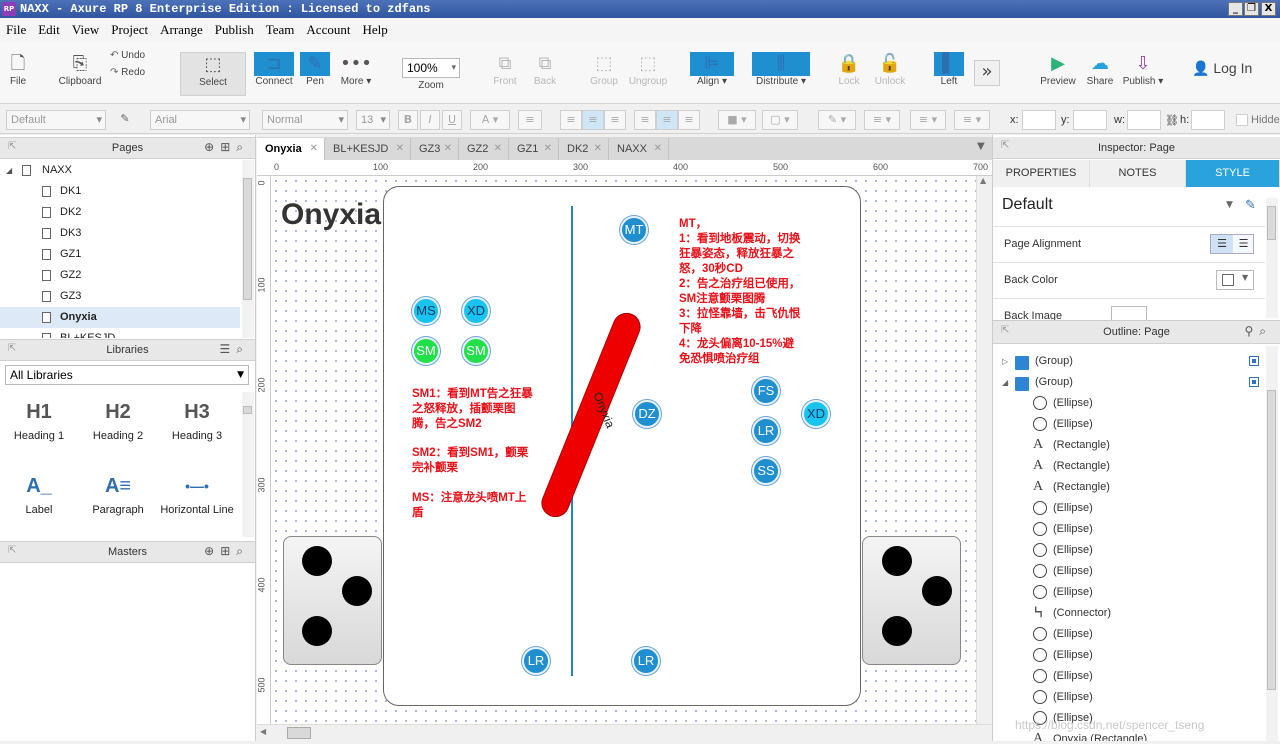  Describe the element at coordinates (1242, 120) in the screenshot. I see `hidden-checkbox` at that location.